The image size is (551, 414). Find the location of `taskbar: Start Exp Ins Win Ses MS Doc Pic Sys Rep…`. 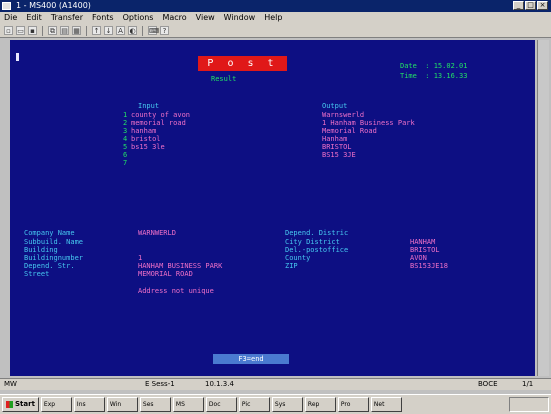

taskbar: Start Exp Ins Win Ses MS Doc Pic Sys Rep… is located at coordinates (275, 404).